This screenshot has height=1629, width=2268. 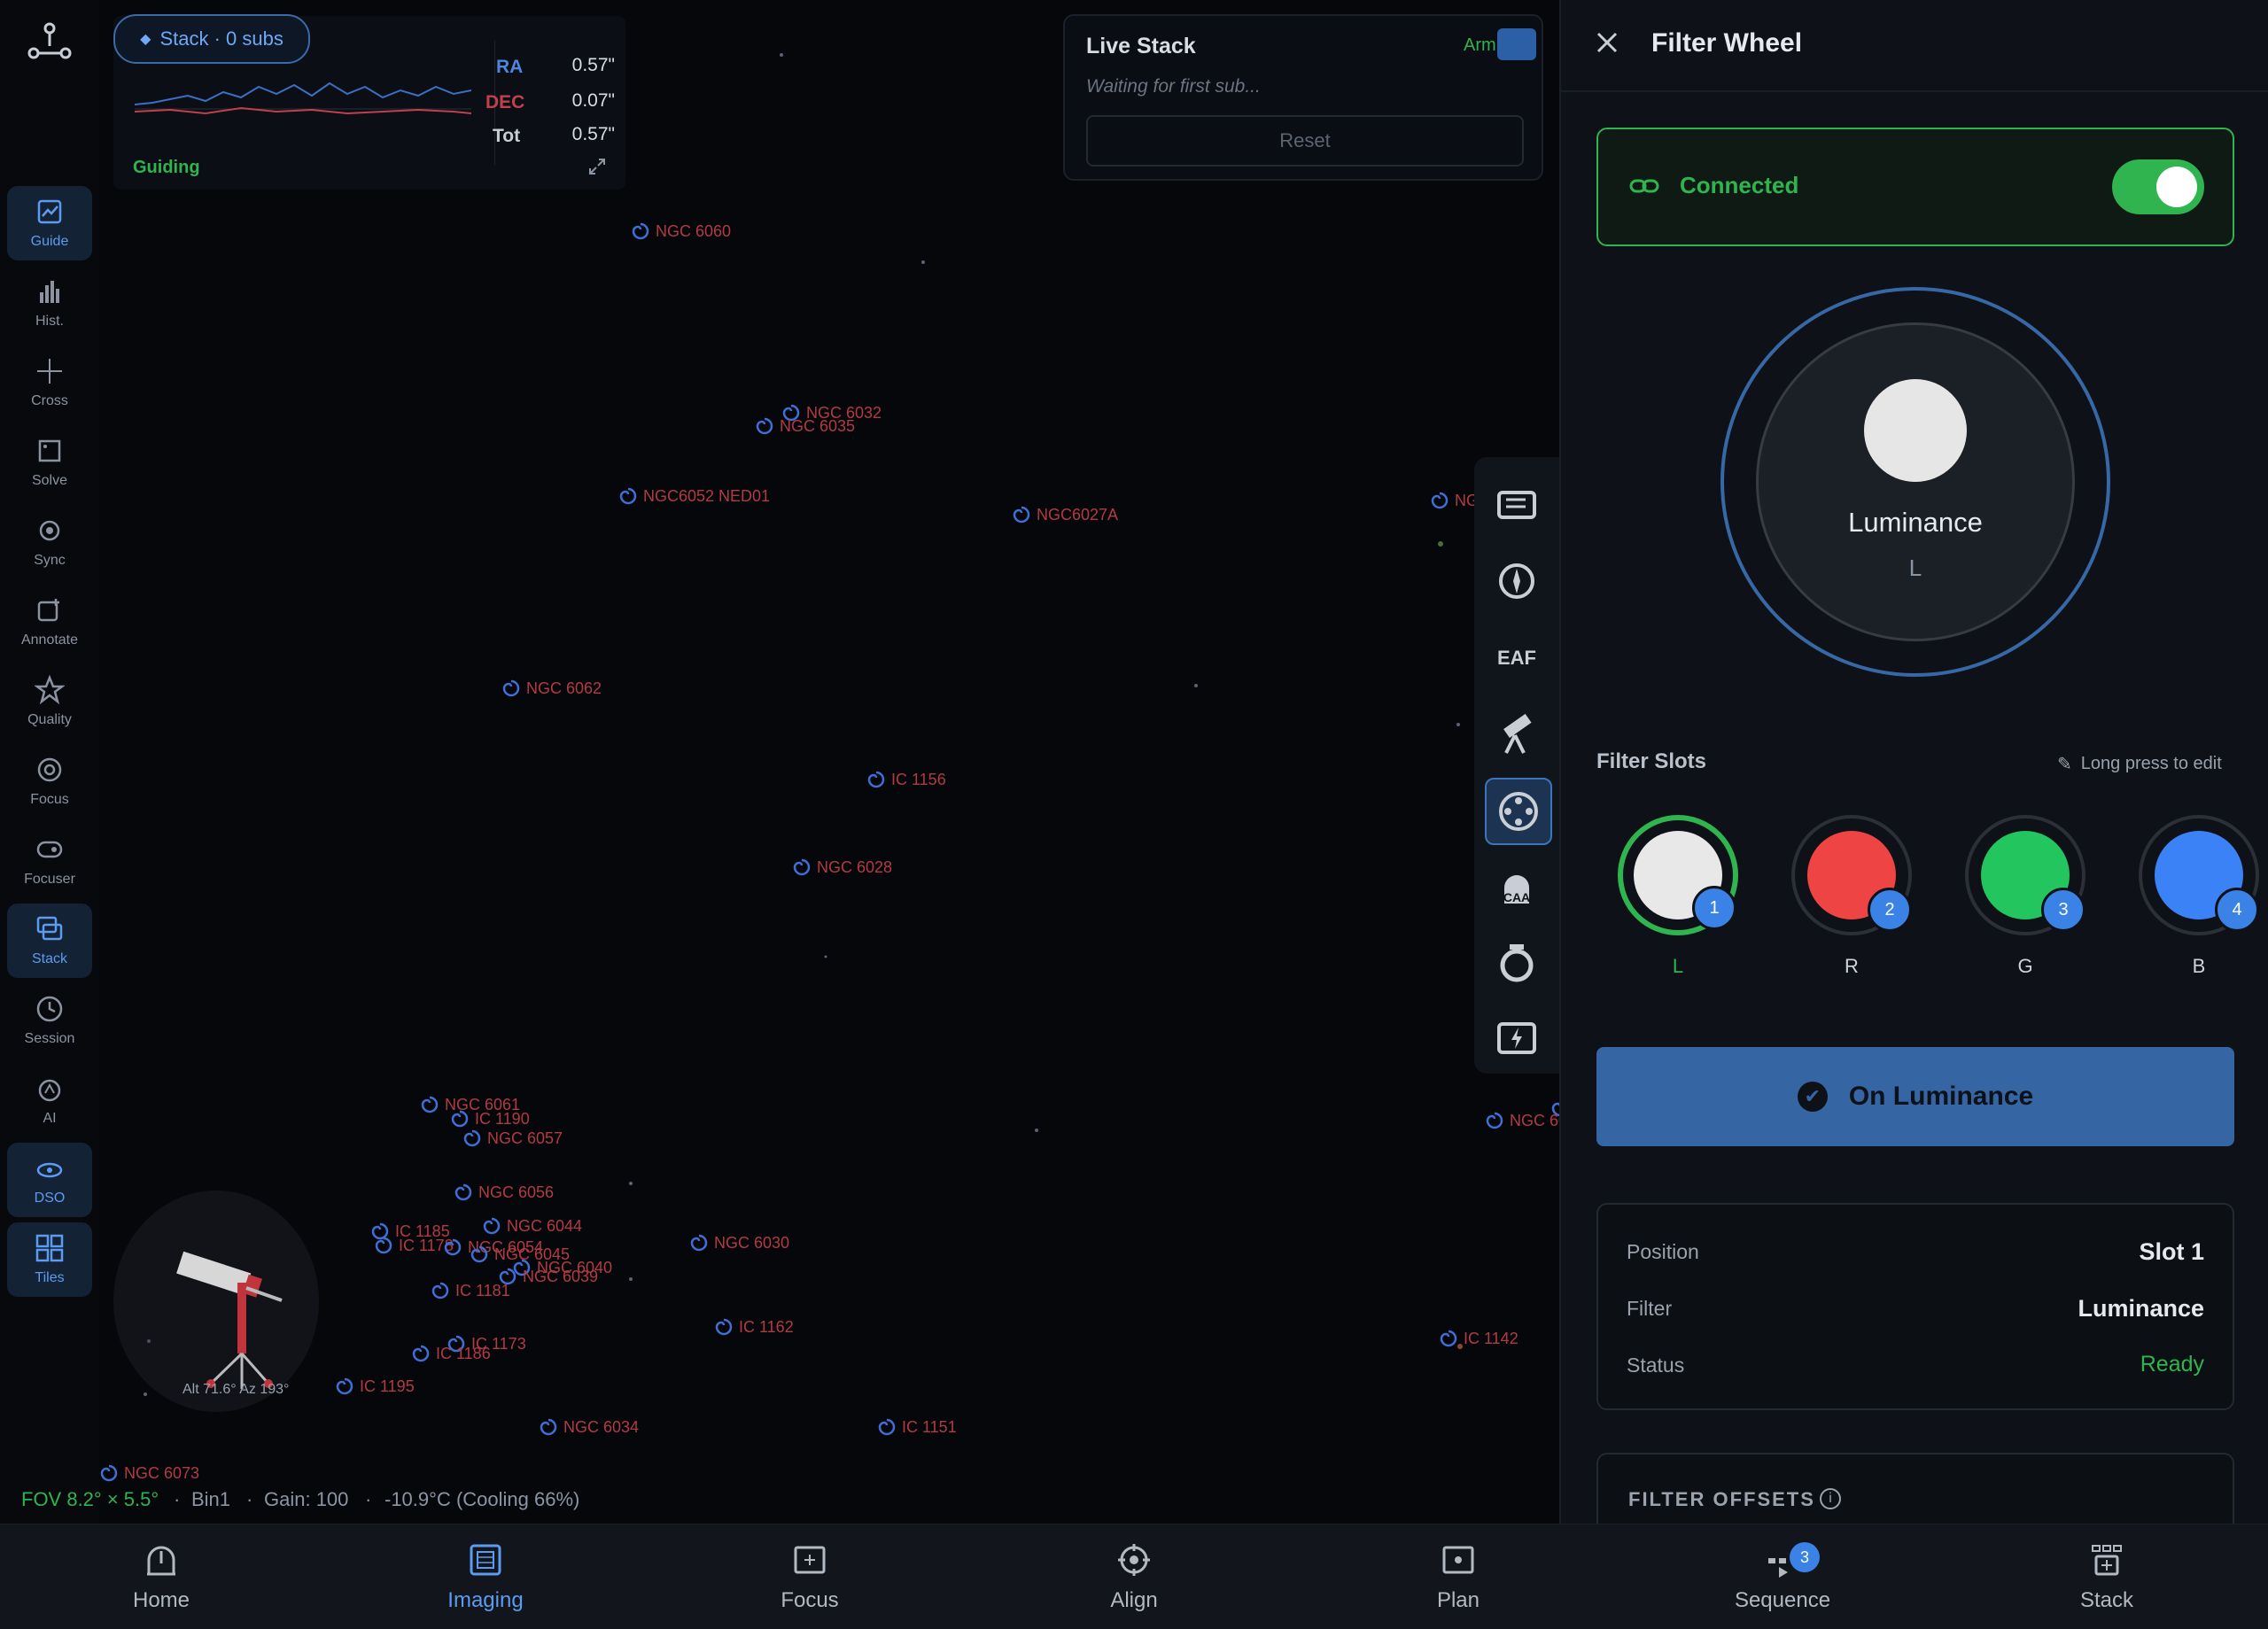 What do you see at coordinates (236, 1389) in the screenshot?
I see `mount-readout: Alt 71.6° Az 193°` at bounding box center [236, 1389].